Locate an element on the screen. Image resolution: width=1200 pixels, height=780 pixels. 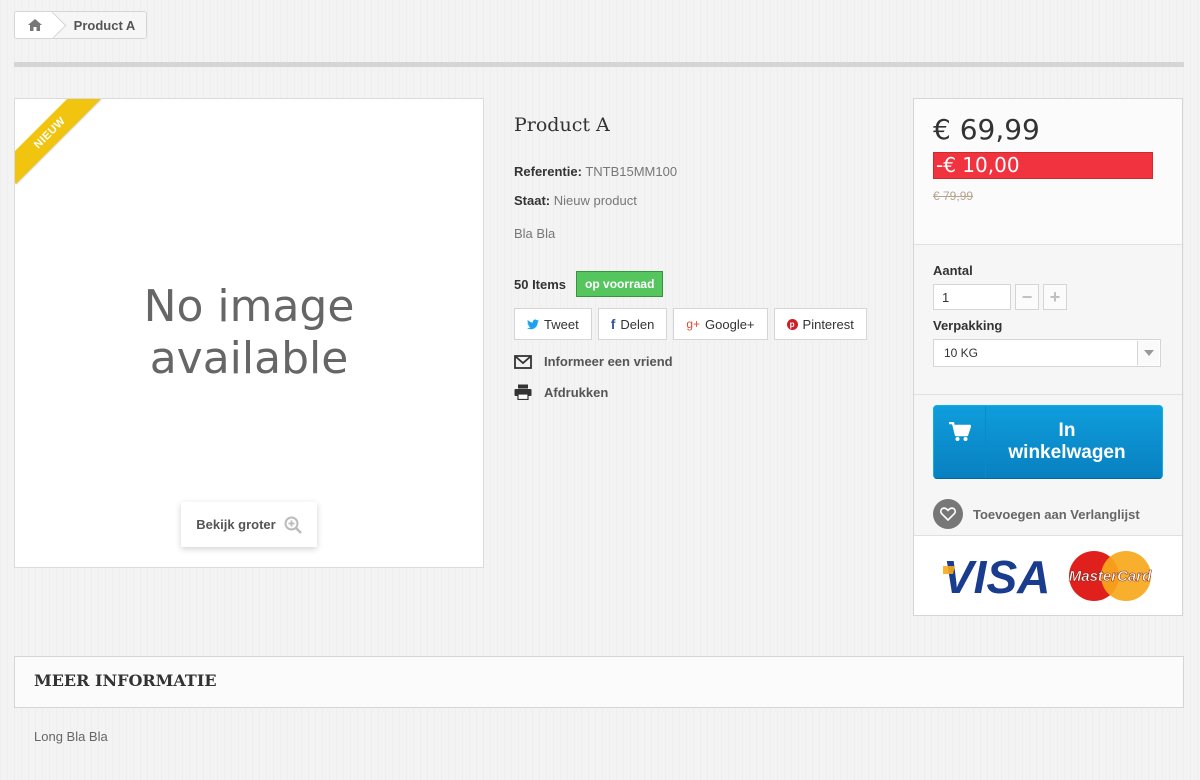
add-to-cart-line1: In is located at coordinates (1067, 430).